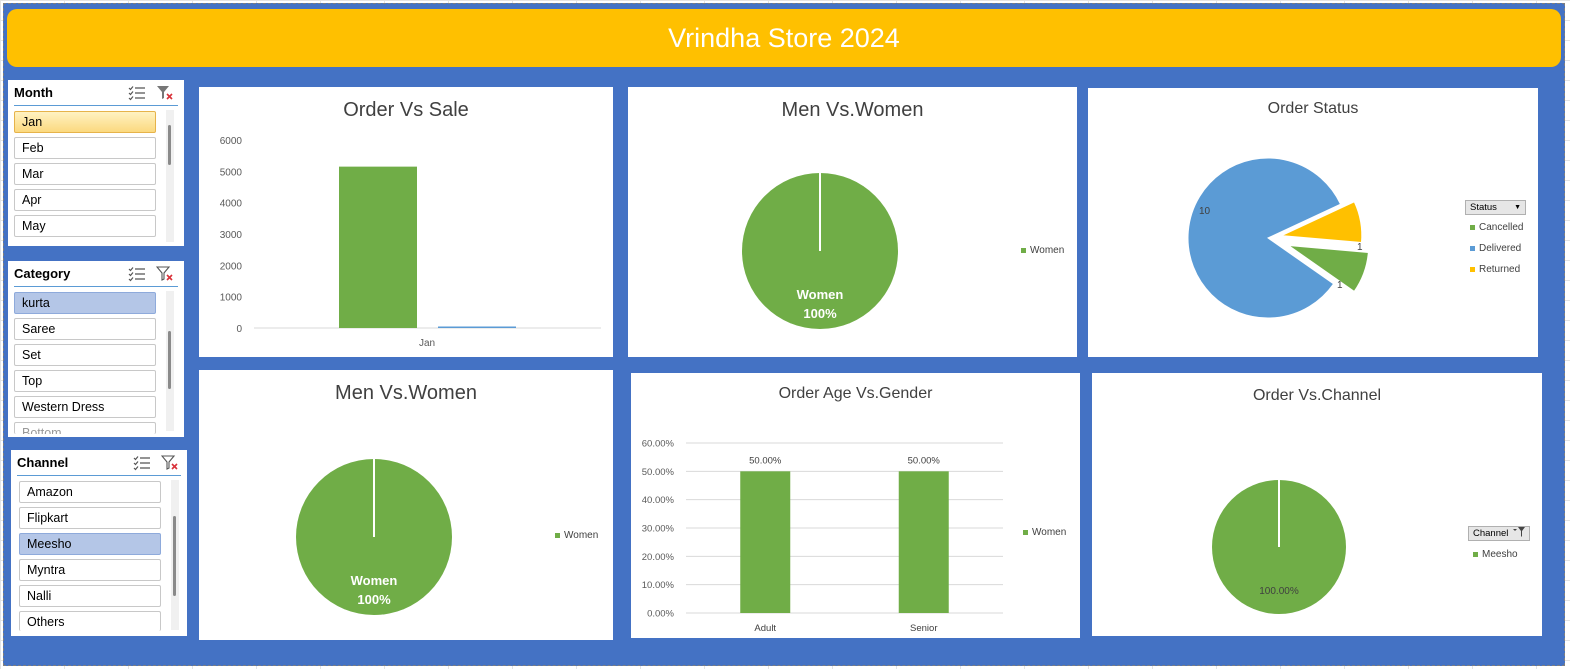  Describe the element at coordinates (85, 303) in the screenshot. I see `slicer-item-kurta: kurta` at that location.